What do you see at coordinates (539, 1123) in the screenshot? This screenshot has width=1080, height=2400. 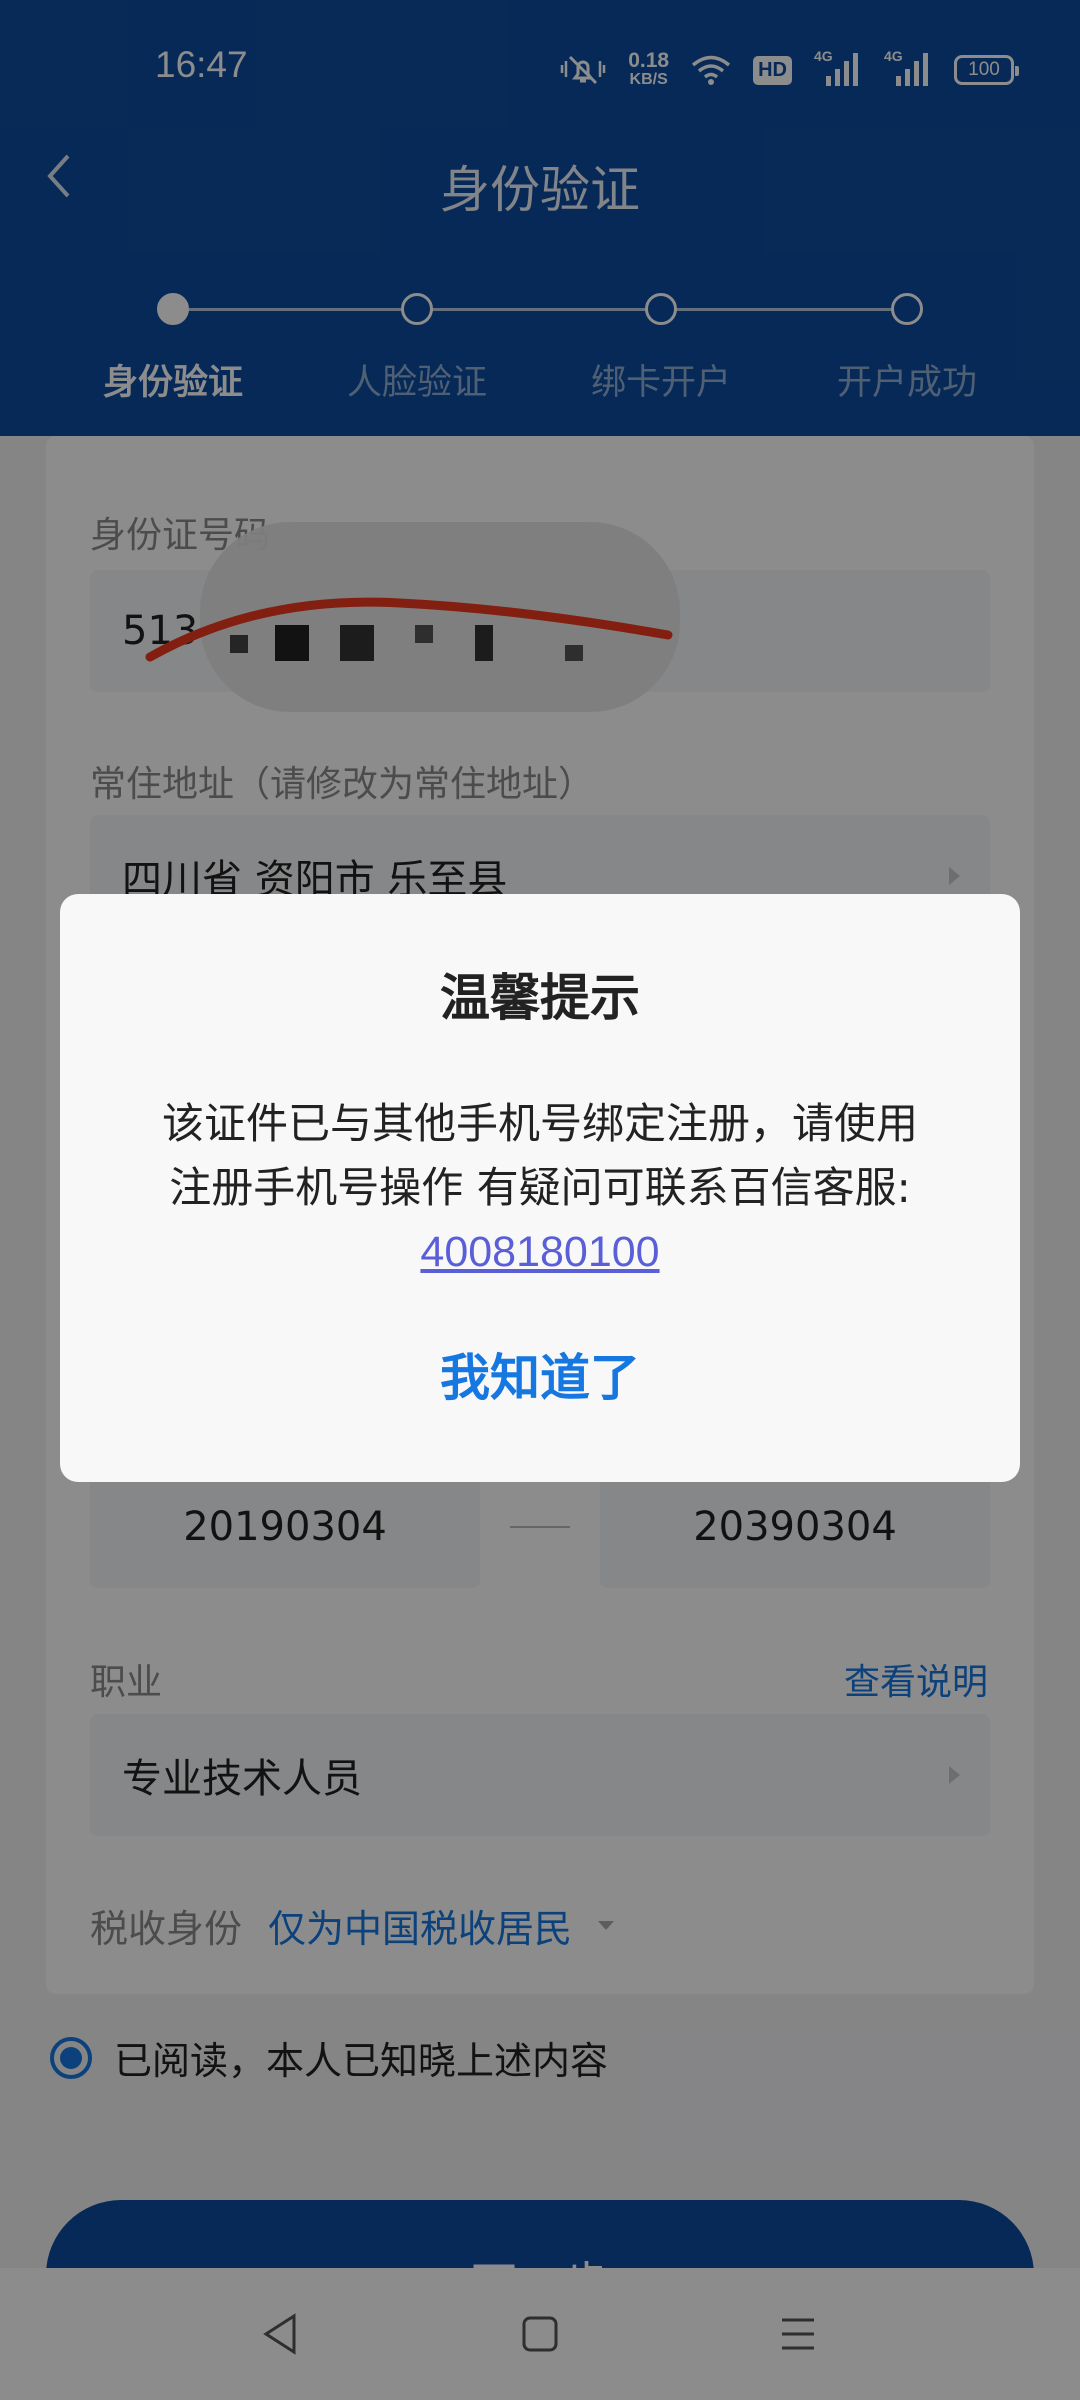 I see `dialog-message-line1: 该证件已与其他手机号绑定注册，请使用` at bounding box center [539, 1123].